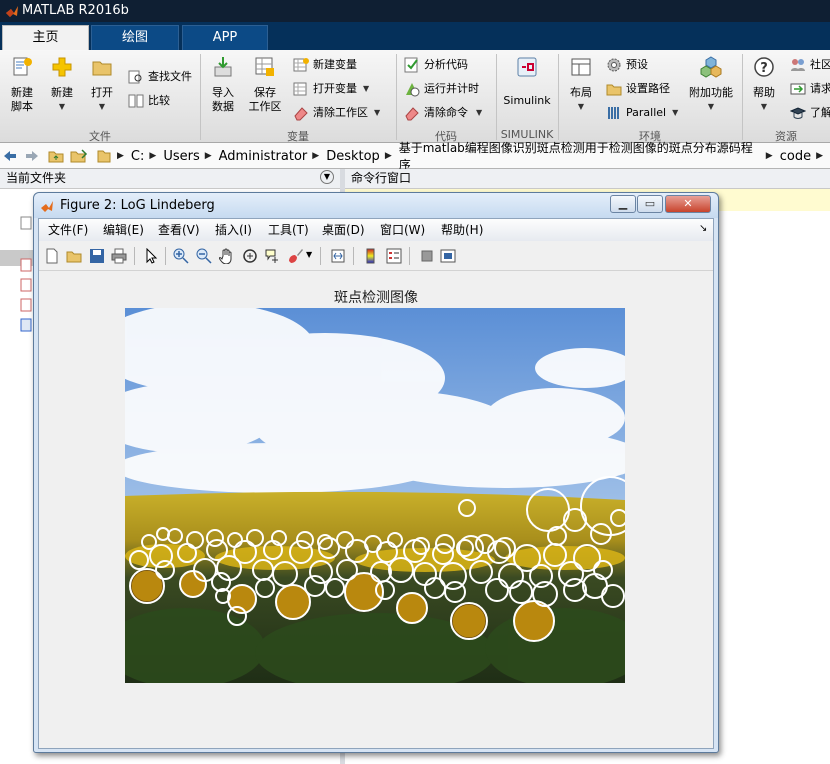 Image resolution: width=830 pixels, height=764 pixels. I want to click on preferences-button: 预设, so click(627, 65).